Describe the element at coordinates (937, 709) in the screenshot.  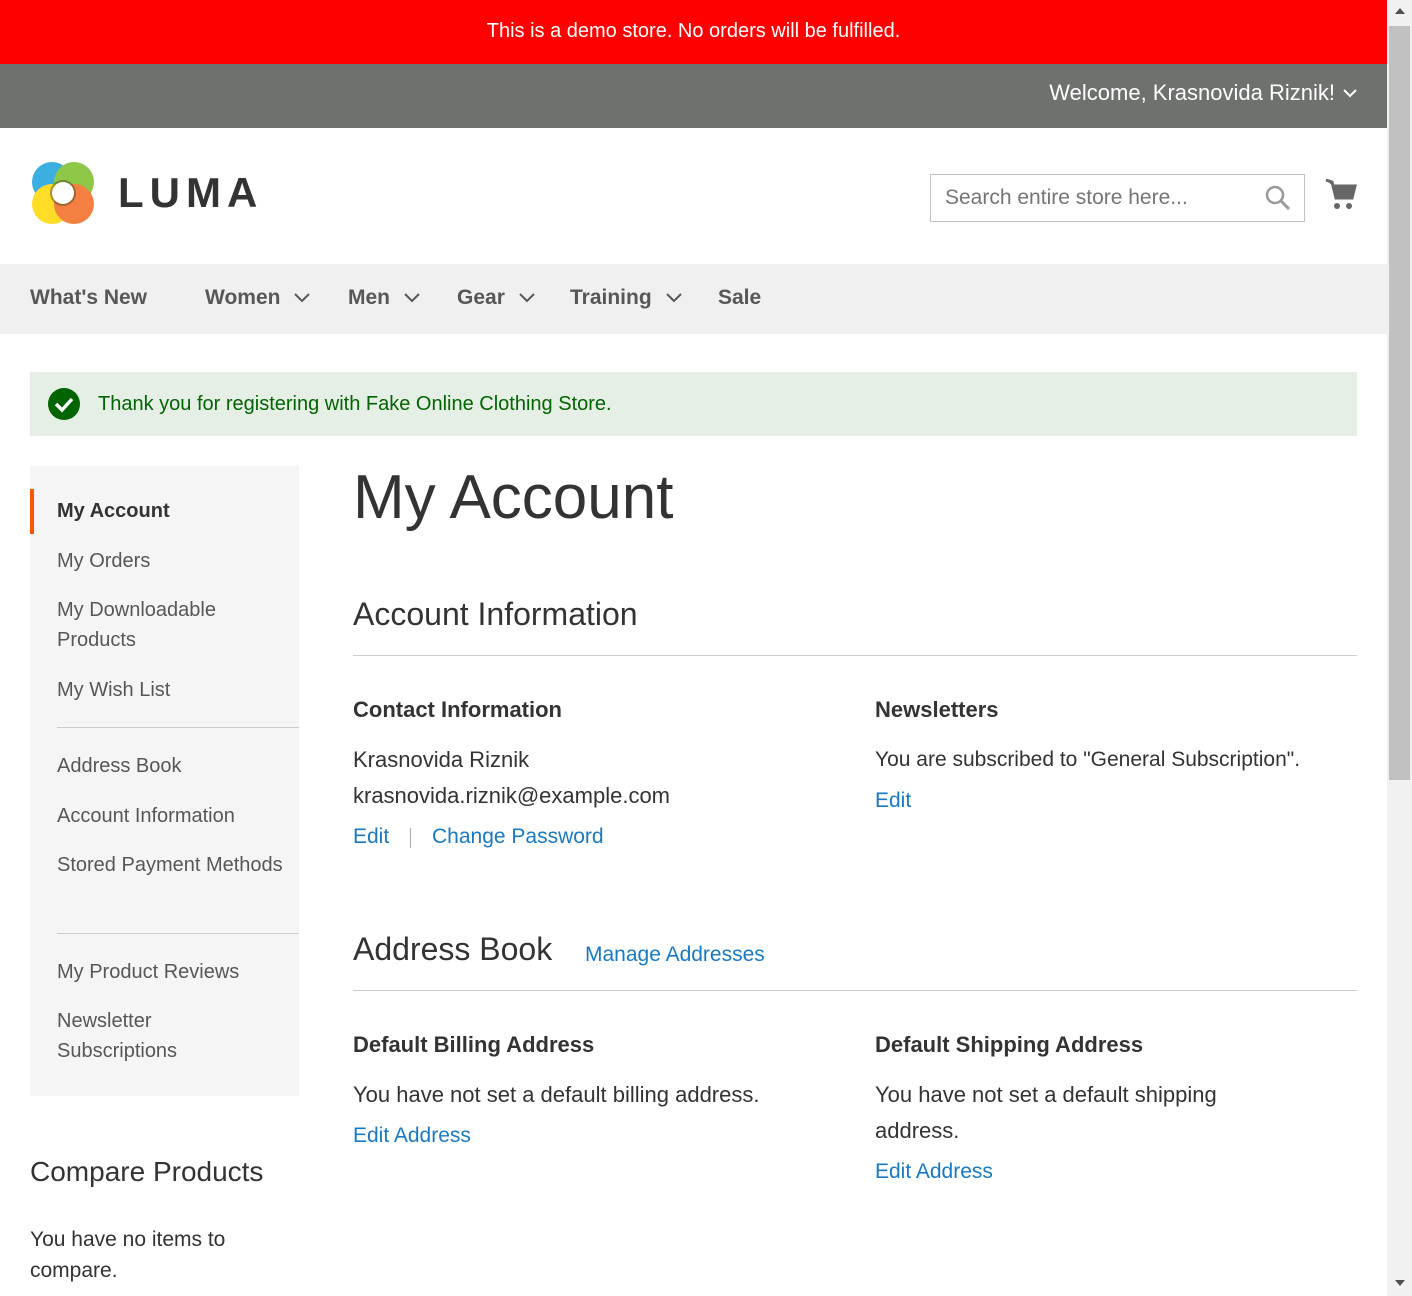
I see `newsletters-title: Newsletters` at that location.